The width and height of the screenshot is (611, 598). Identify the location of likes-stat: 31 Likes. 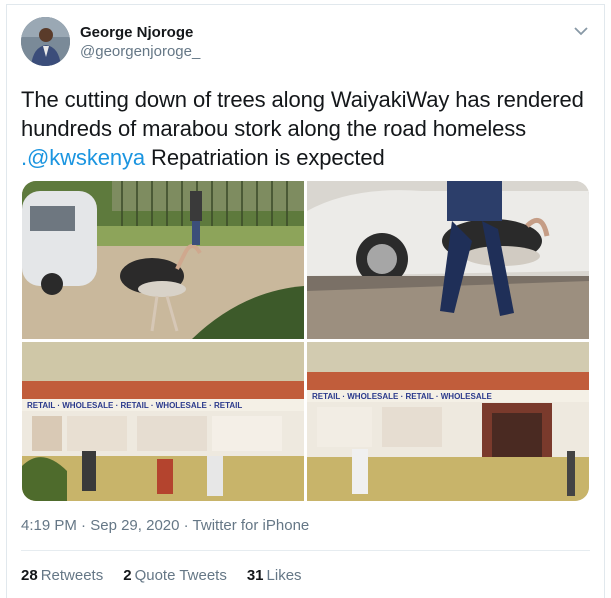
(274, 575).